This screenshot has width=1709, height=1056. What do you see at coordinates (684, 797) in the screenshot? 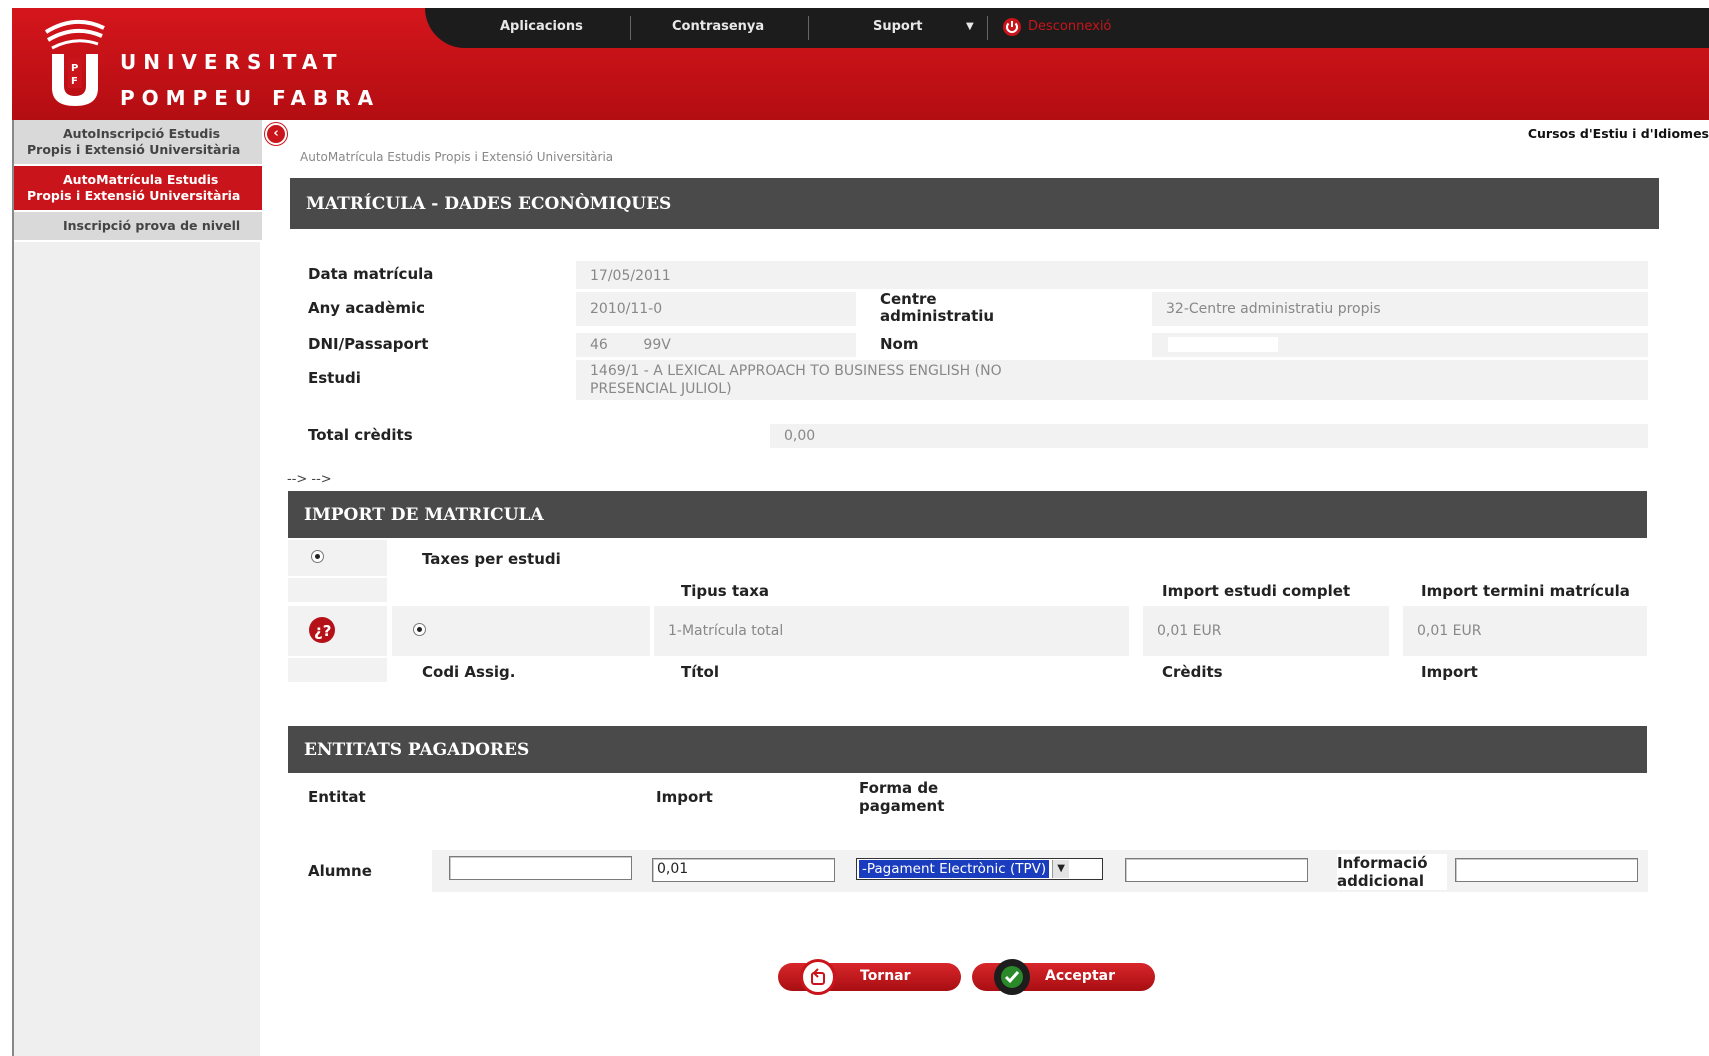
I see `col-import-entitat: Import` at bounding box center [684, 797].